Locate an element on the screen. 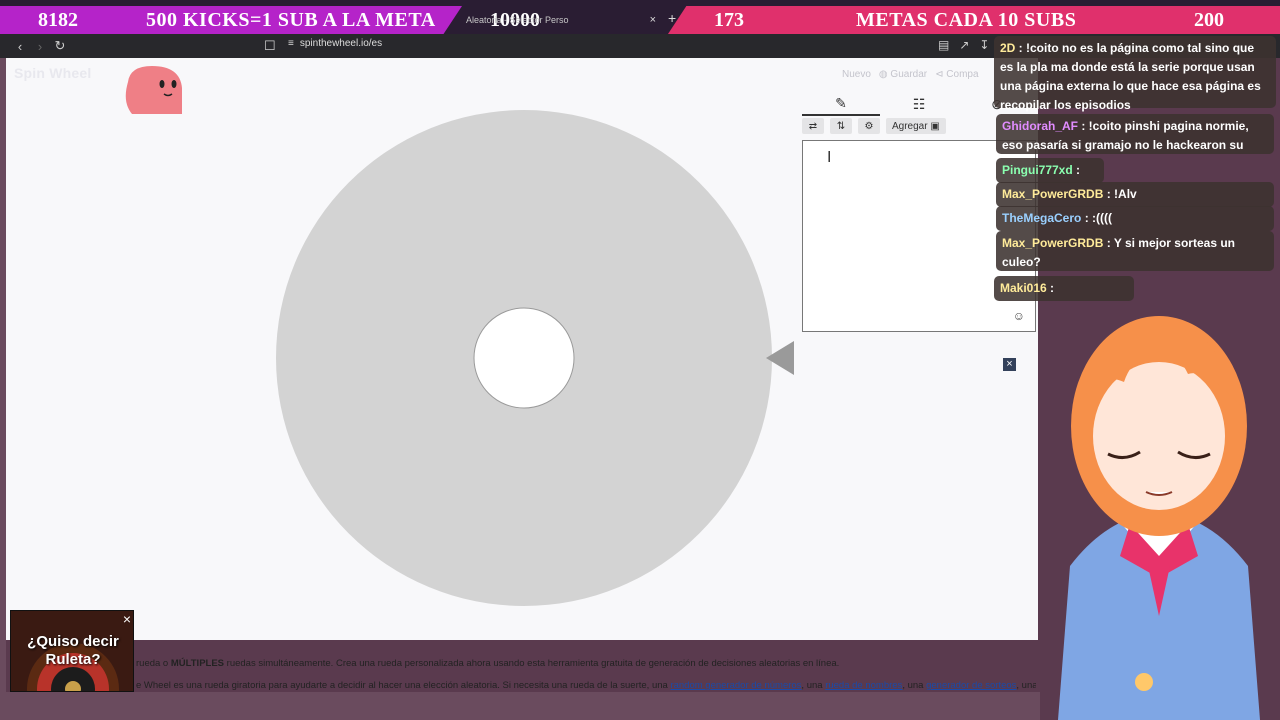  subs-total: 200 is located at coordinates (1209, 19).